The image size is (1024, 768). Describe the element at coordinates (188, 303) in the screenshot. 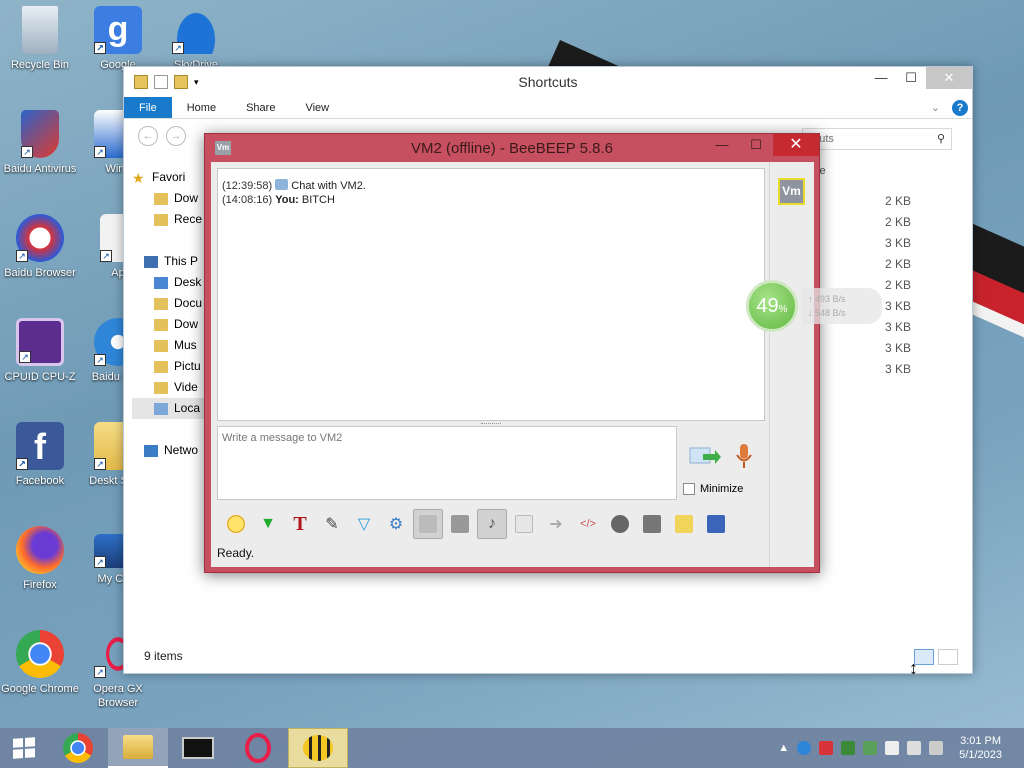

I see `nav-item-label: Docu` at that location.